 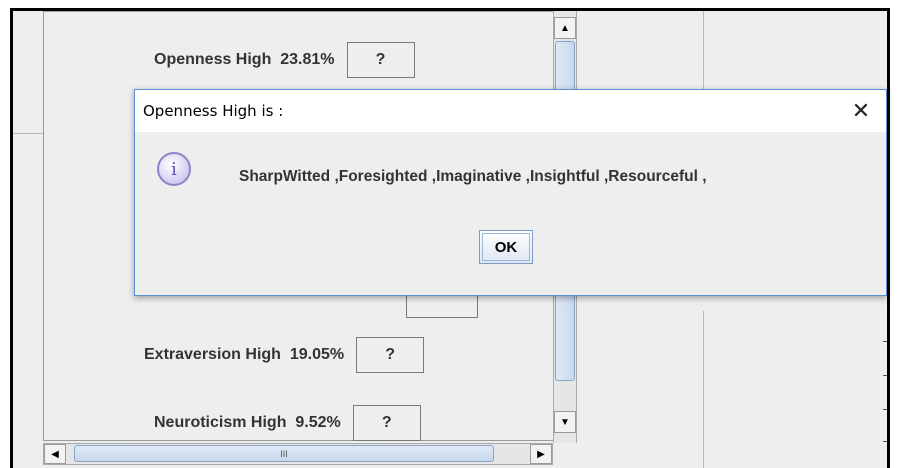 I want to click on openness-info-button: ?, so click(x=380, y=60).